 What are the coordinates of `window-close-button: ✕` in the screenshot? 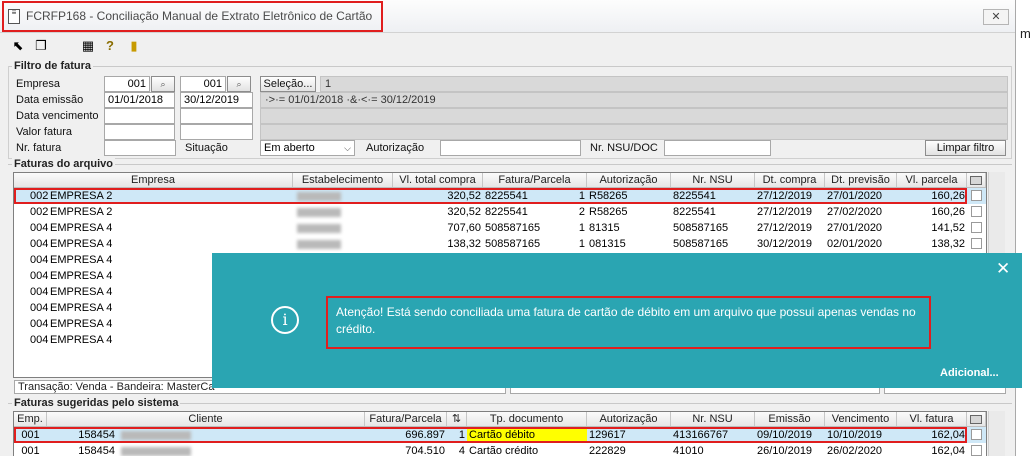 It's located at (996, 17).